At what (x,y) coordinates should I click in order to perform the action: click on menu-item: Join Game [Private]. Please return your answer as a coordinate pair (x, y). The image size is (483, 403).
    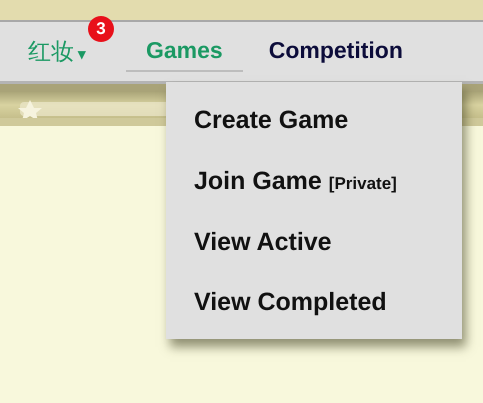
    Looking at the image, I should click on (328, 187).